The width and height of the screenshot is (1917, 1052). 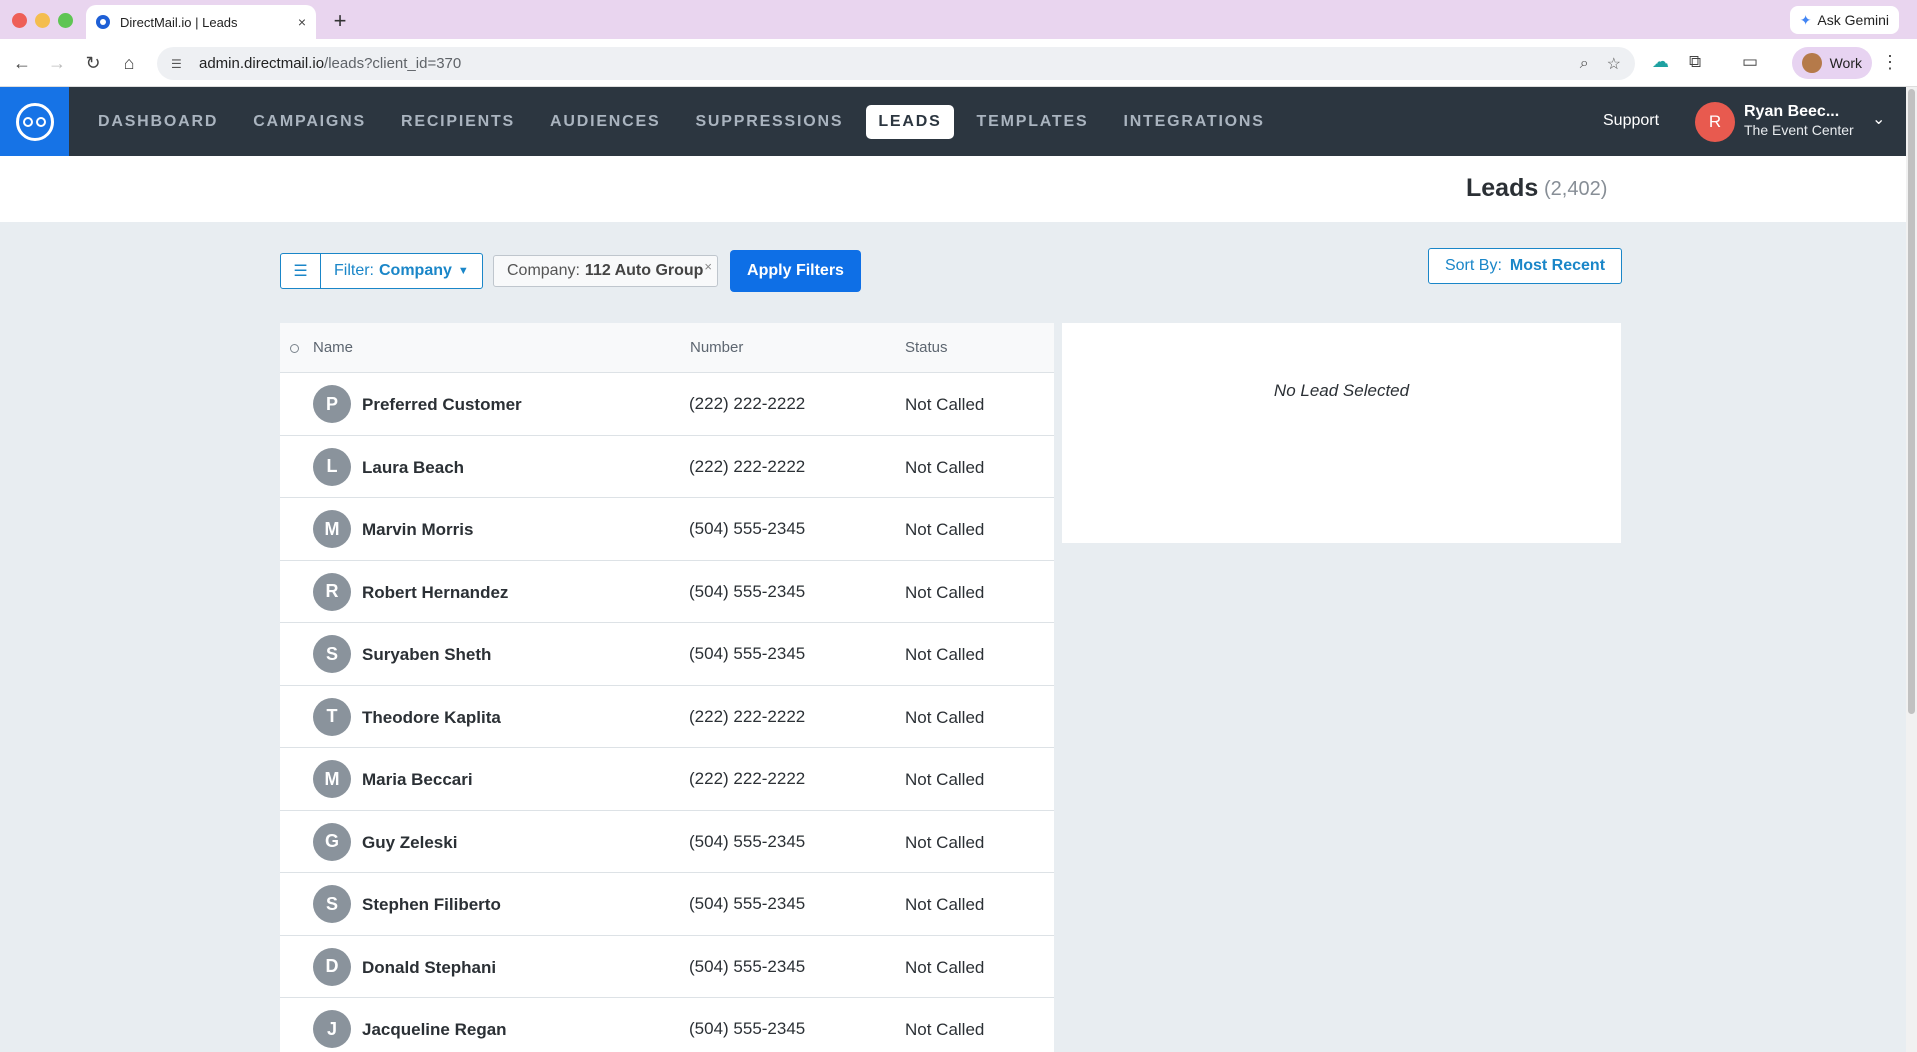 I want to click on reload-icon: ↻, so click(x=93, y=63).